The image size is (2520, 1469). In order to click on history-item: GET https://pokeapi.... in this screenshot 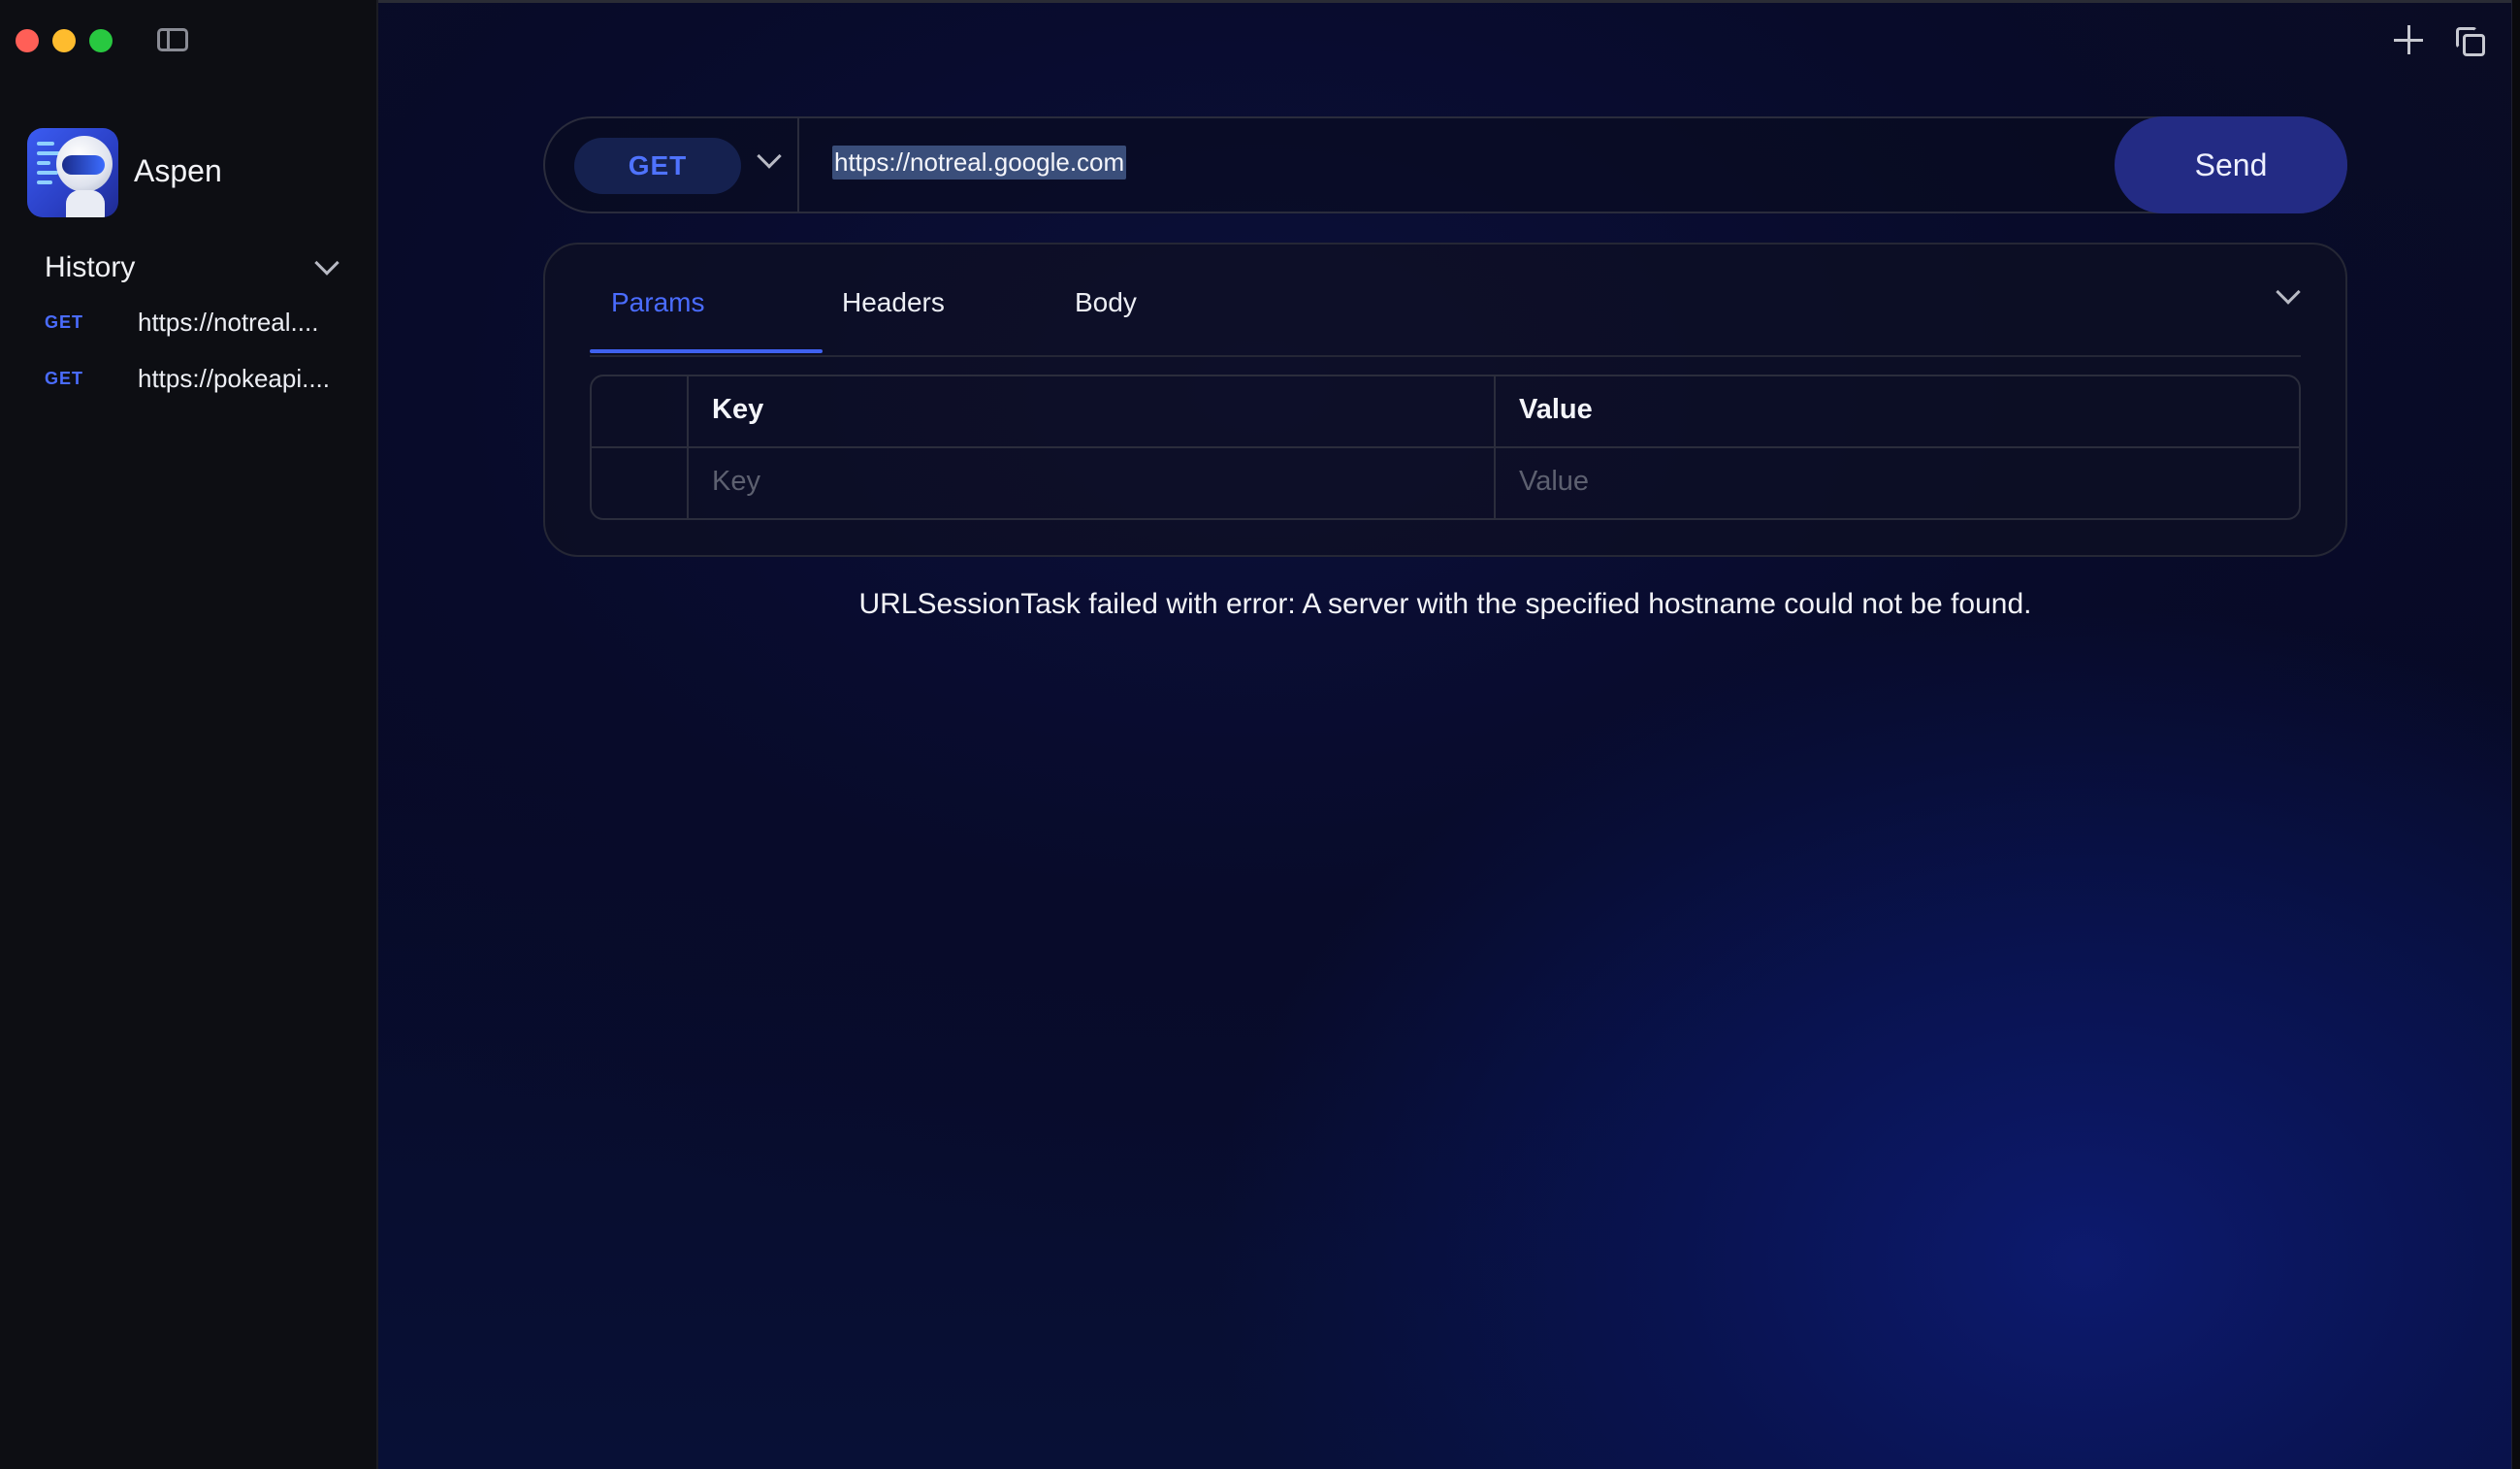, I will do `click(195, 378)`.